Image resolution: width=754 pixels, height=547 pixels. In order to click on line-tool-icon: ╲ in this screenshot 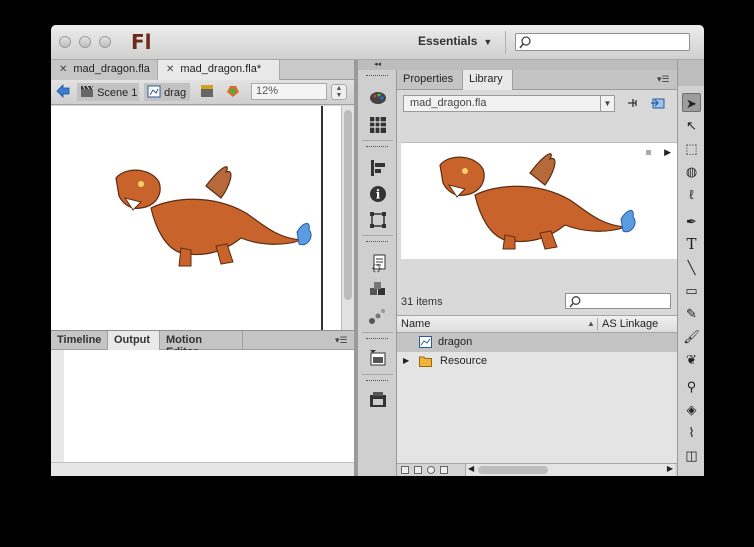, I will do `click(691, 267)`.